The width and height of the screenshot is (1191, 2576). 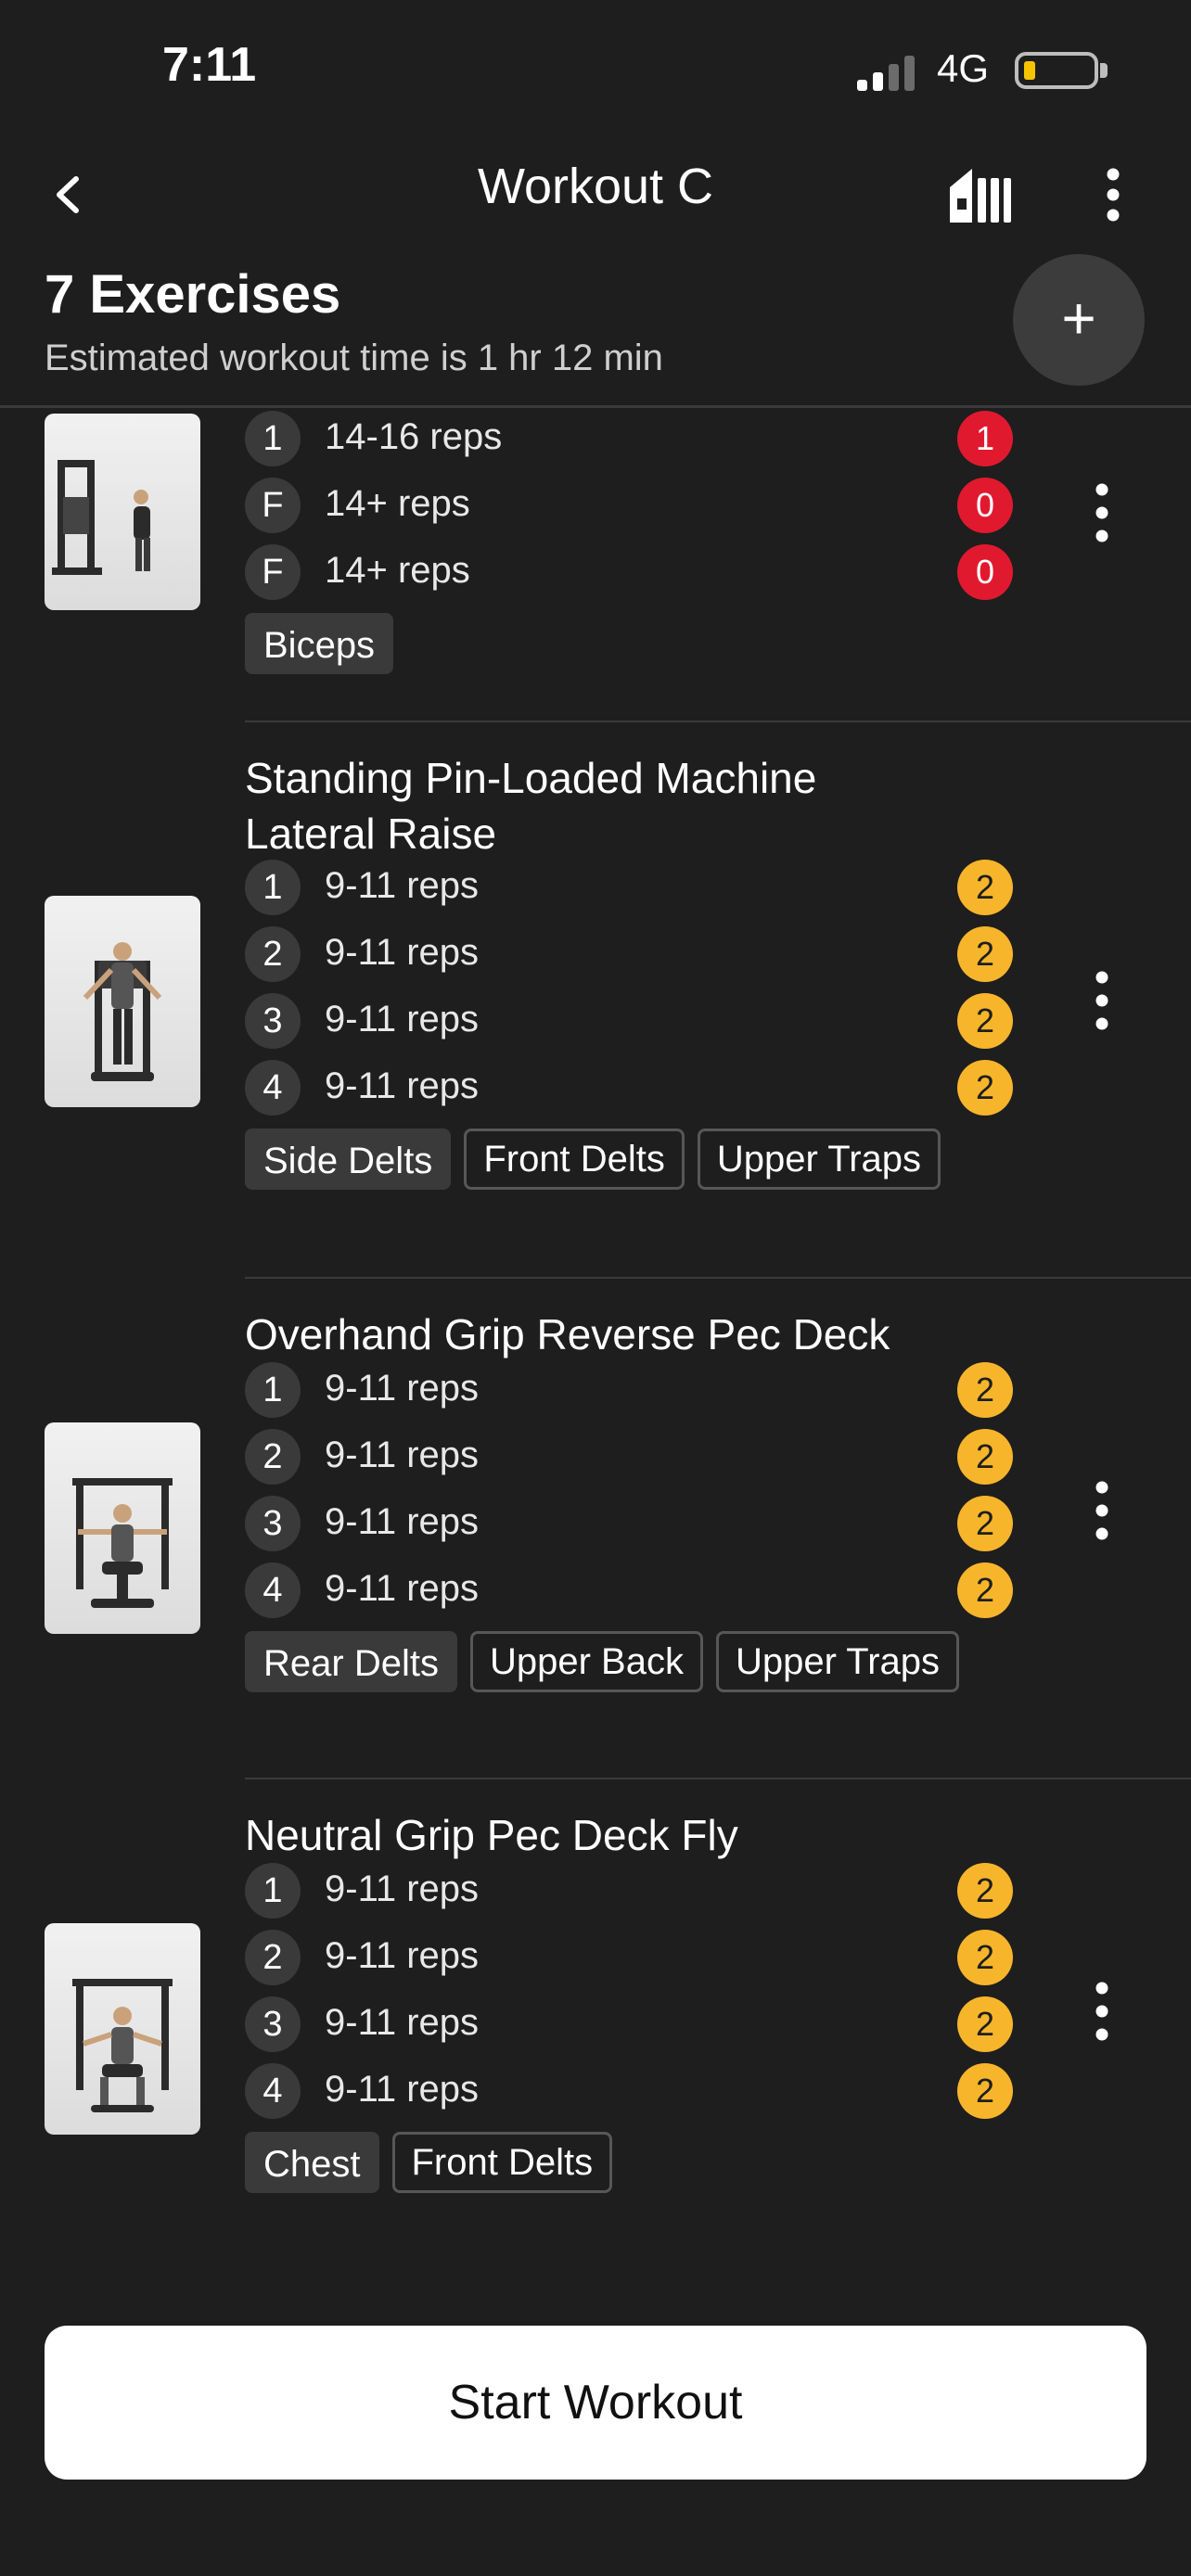 What do you see at coordinates (348, 1159) in the screenshot?
I see `muscle-tag: Side Delts` at bounding box center [348, 1159].